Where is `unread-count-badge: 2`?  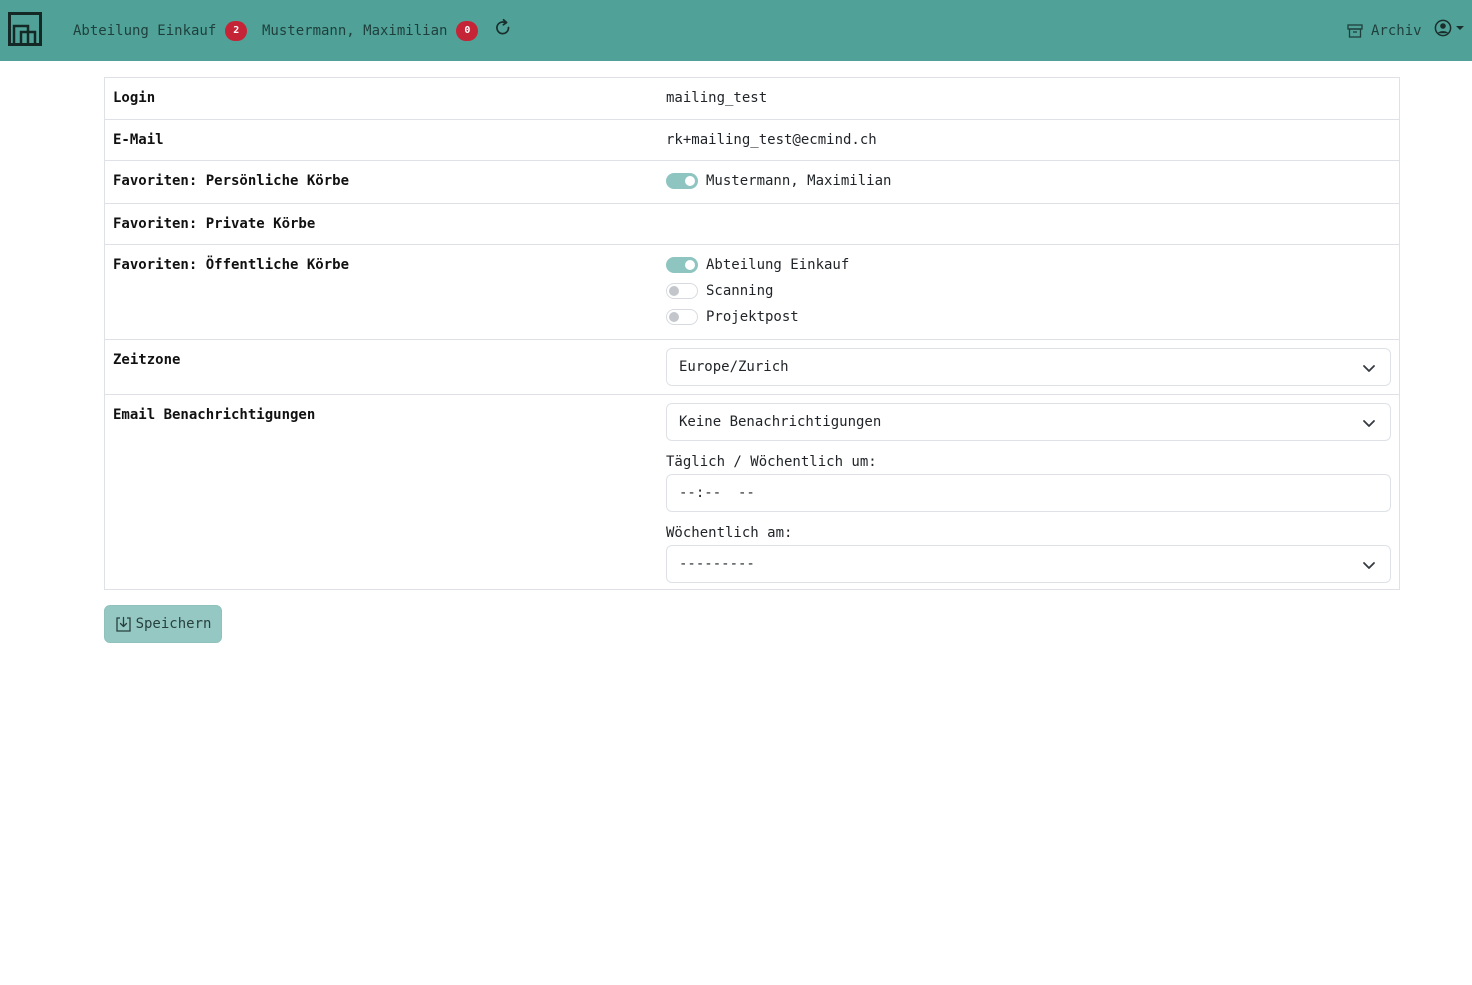 unread-count-badge: 2 is located at coordinates (236, 30).